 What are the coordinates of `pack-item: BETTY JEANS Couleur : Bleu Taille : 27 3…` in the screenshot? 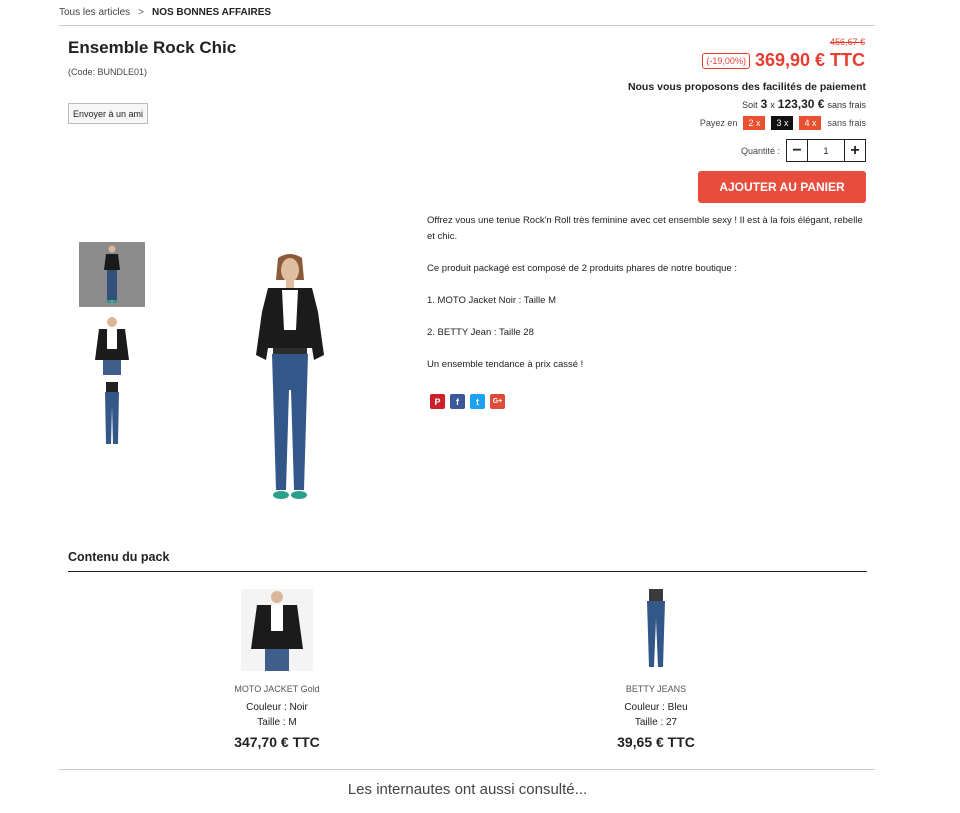 It's located at (656, 669).